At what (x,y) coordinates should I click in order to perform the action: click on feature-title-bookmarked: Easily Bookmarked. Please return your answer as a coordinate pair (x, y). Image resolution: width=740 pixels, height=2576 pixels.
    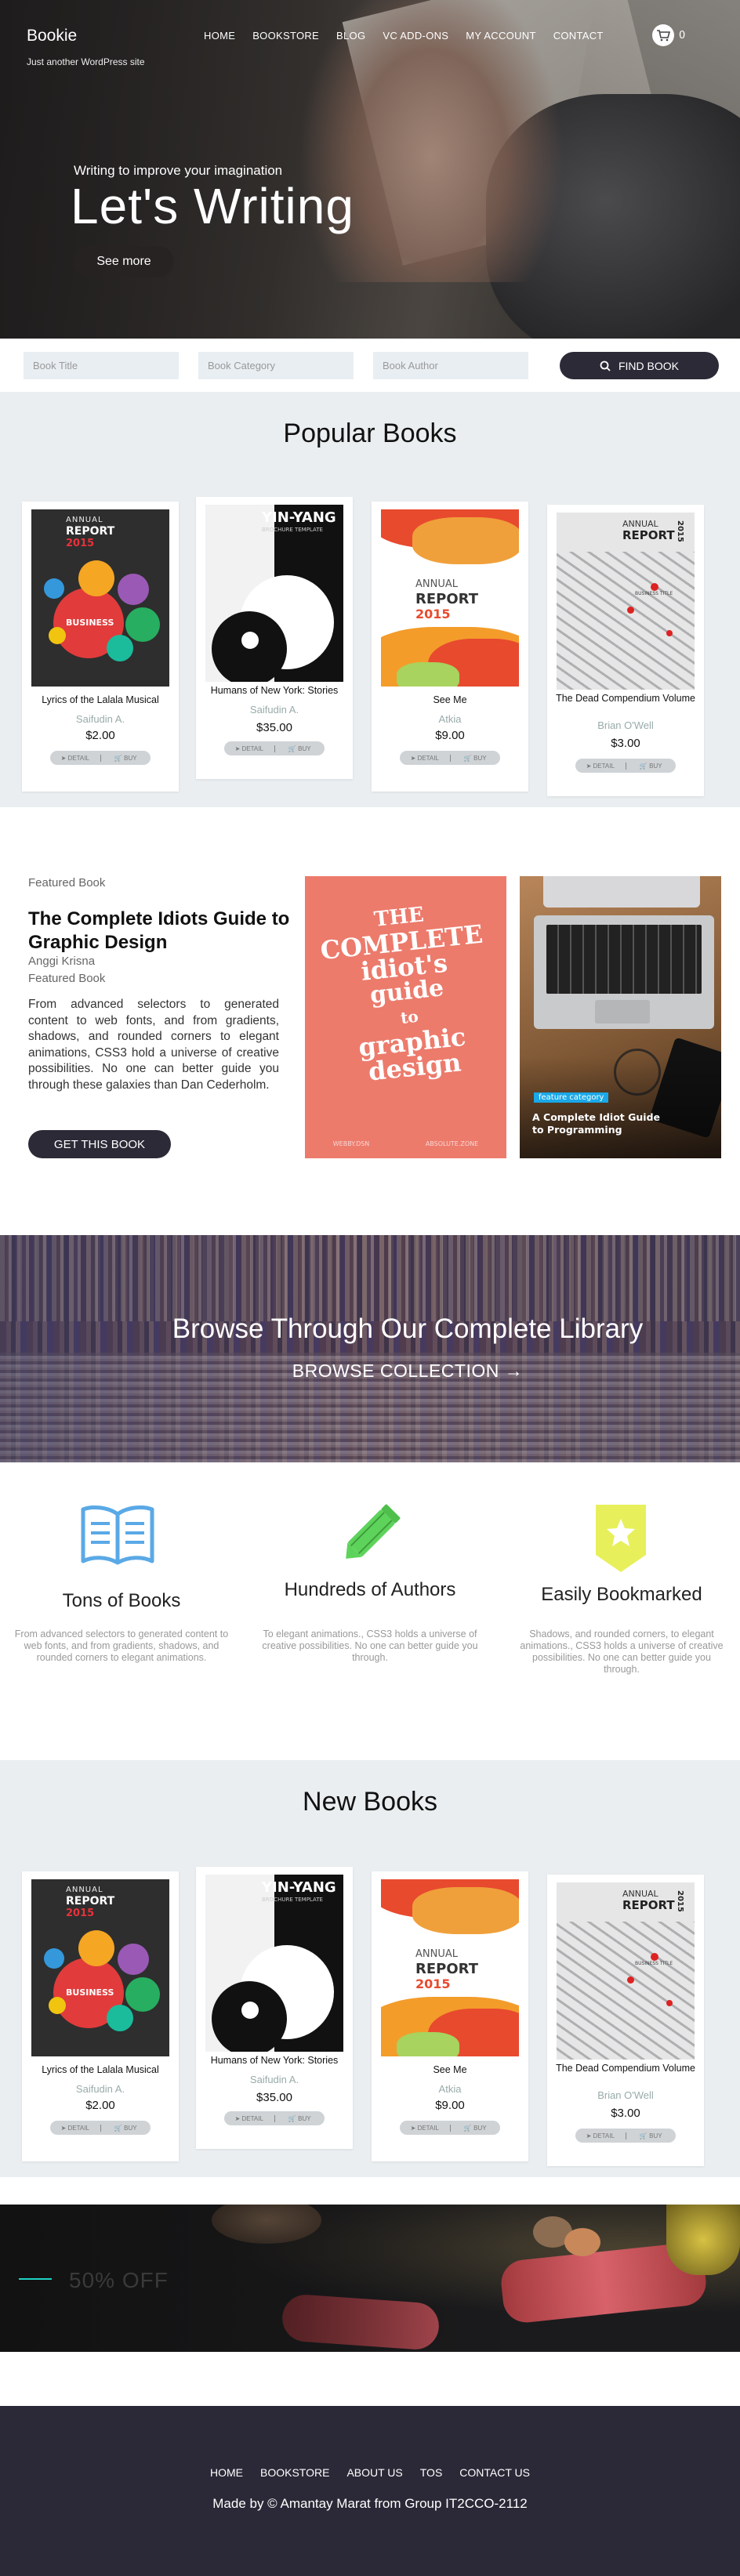
    Looking at the image, I should click on (621, 1594).